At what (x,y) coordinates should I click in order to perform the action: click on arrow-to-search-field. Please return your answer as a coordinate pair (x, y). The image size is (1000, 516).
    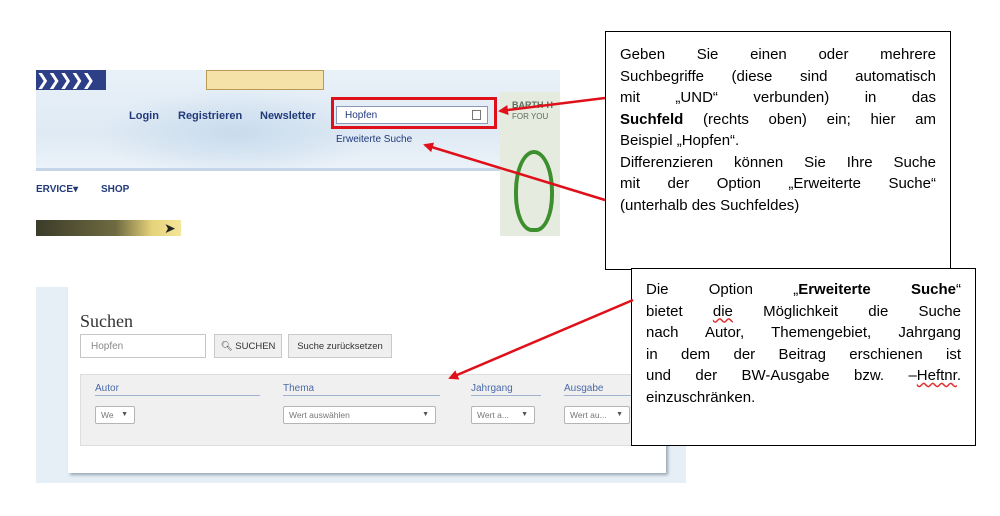
    Looking at the image, I should click on (552, 105).